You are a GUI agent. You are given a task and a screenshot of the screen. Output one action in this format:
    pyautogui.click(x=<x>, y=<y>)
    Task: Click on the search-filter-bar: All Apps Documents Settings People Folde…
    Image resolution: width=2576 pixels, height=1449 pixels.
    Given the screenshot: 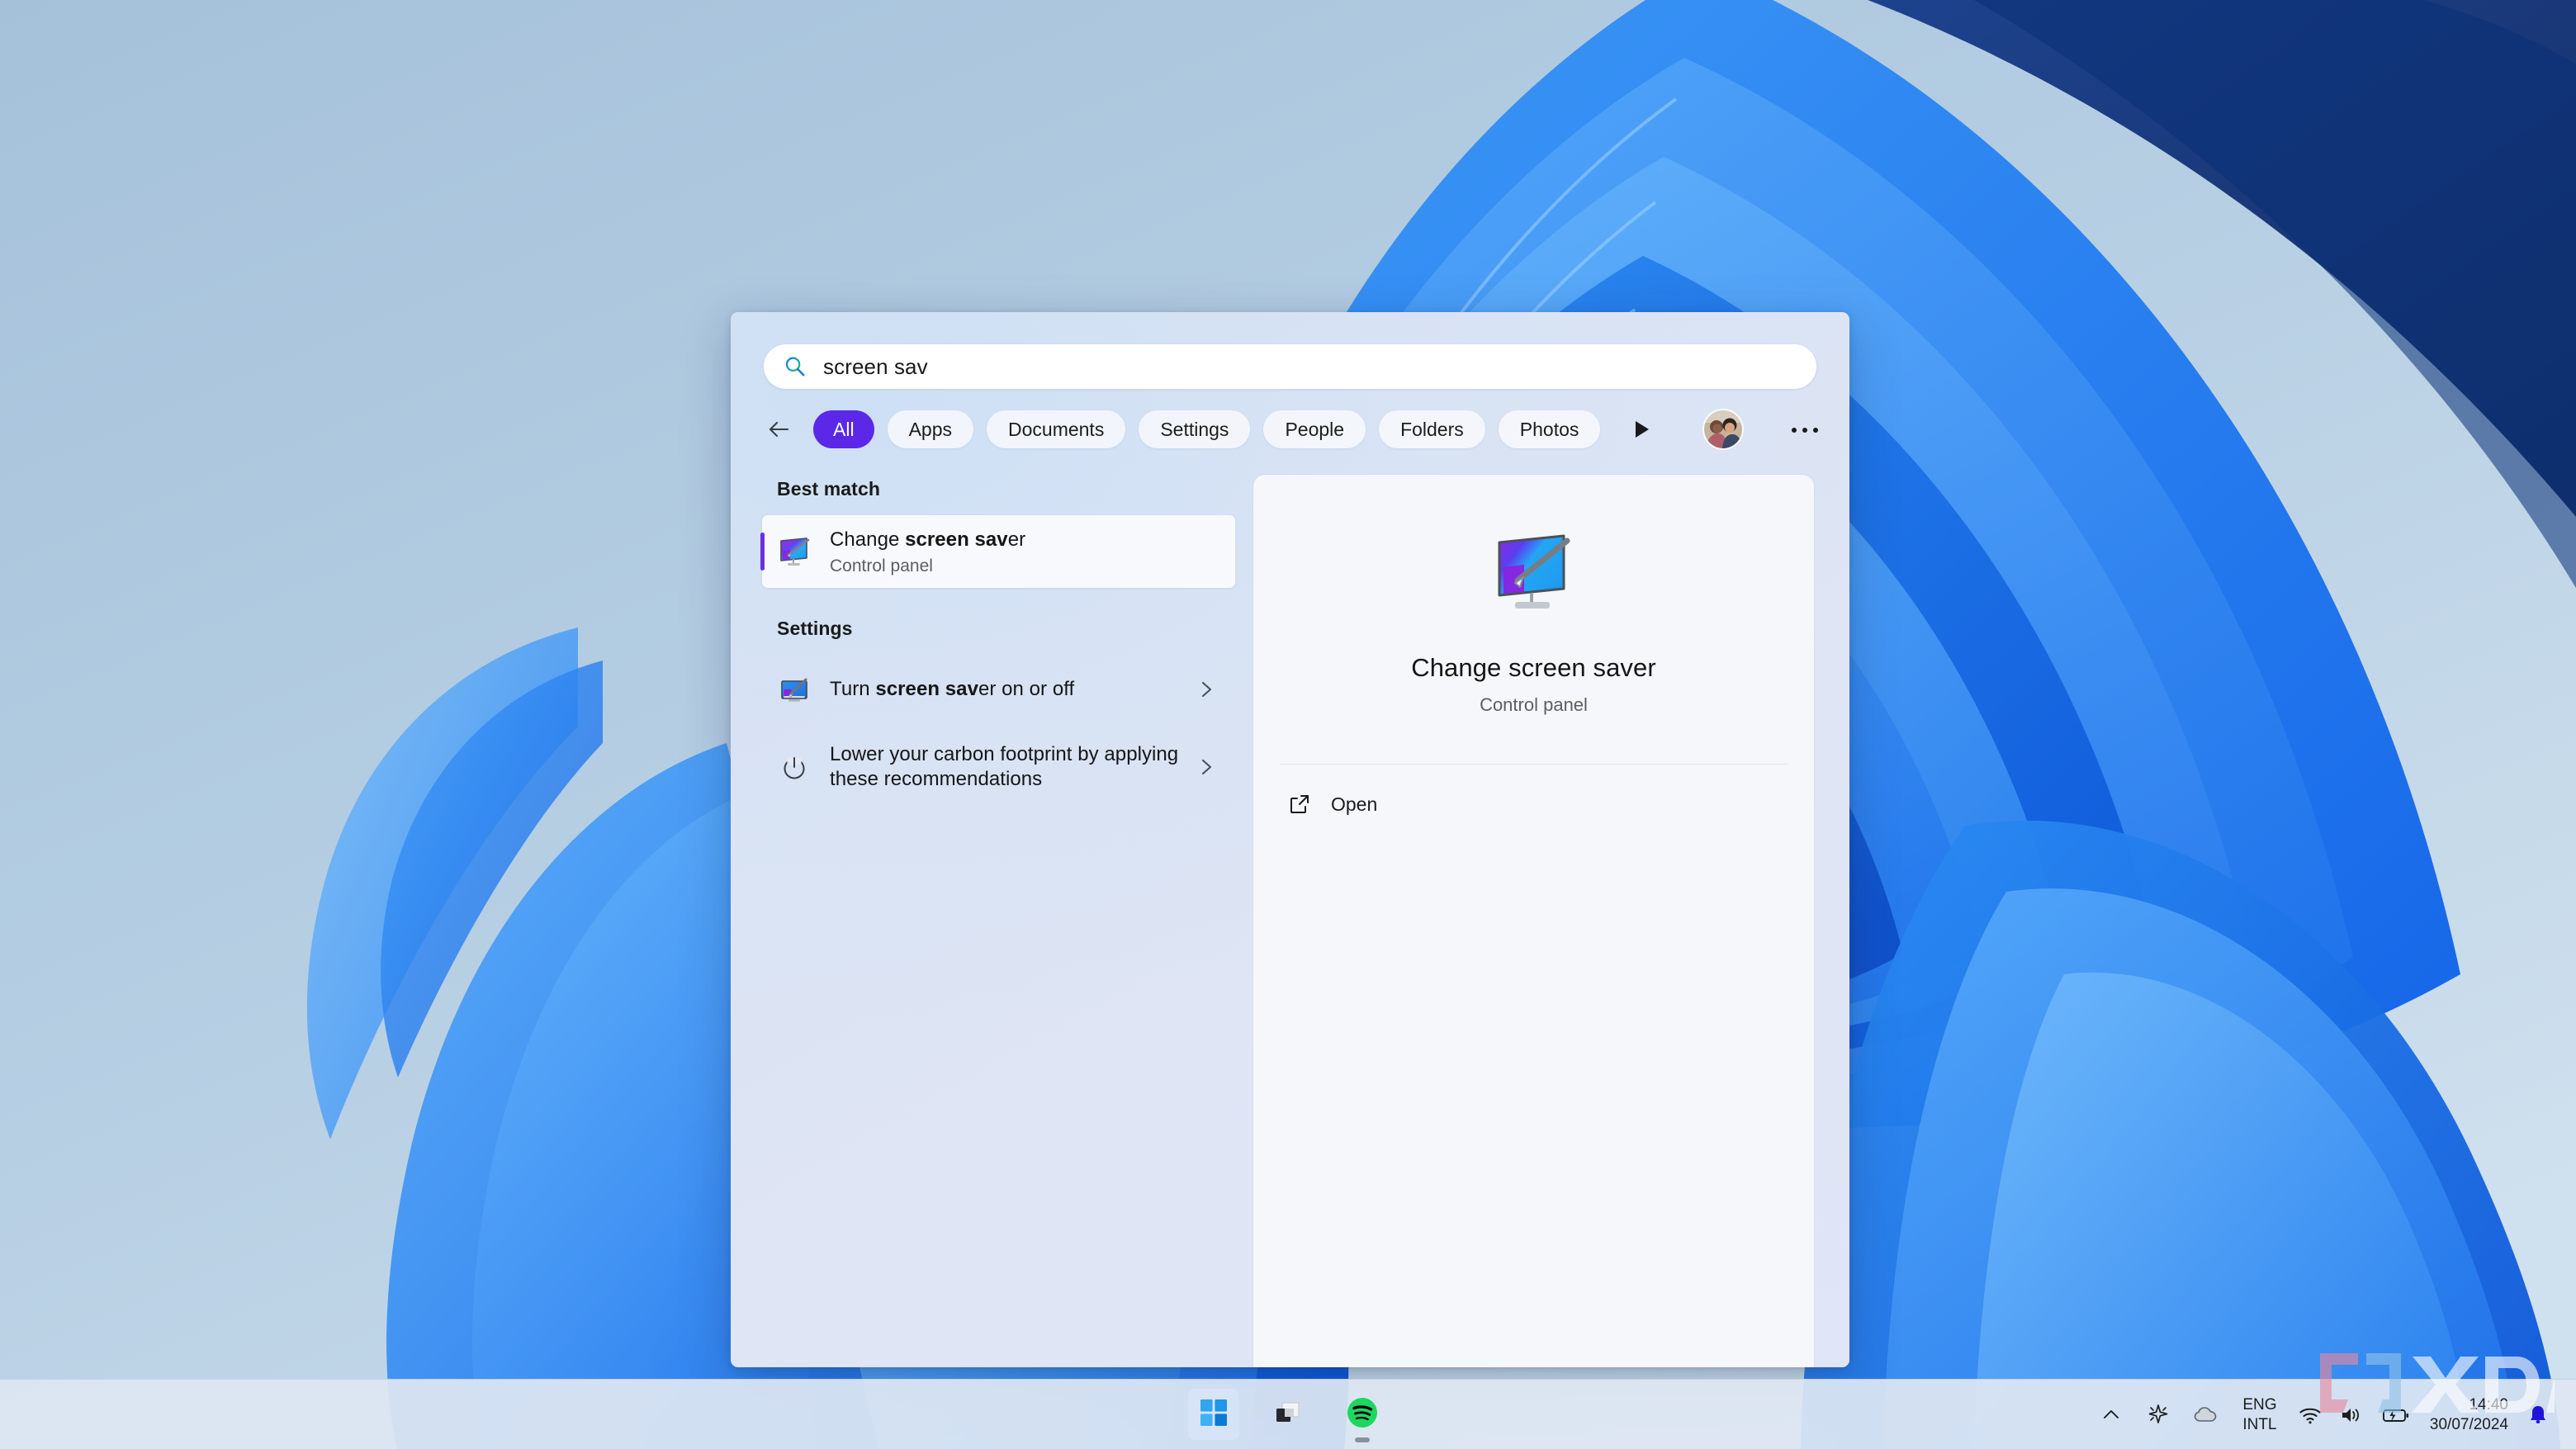 What is the action you would take?
    pyautogui.click(x=1290, y=418)
    